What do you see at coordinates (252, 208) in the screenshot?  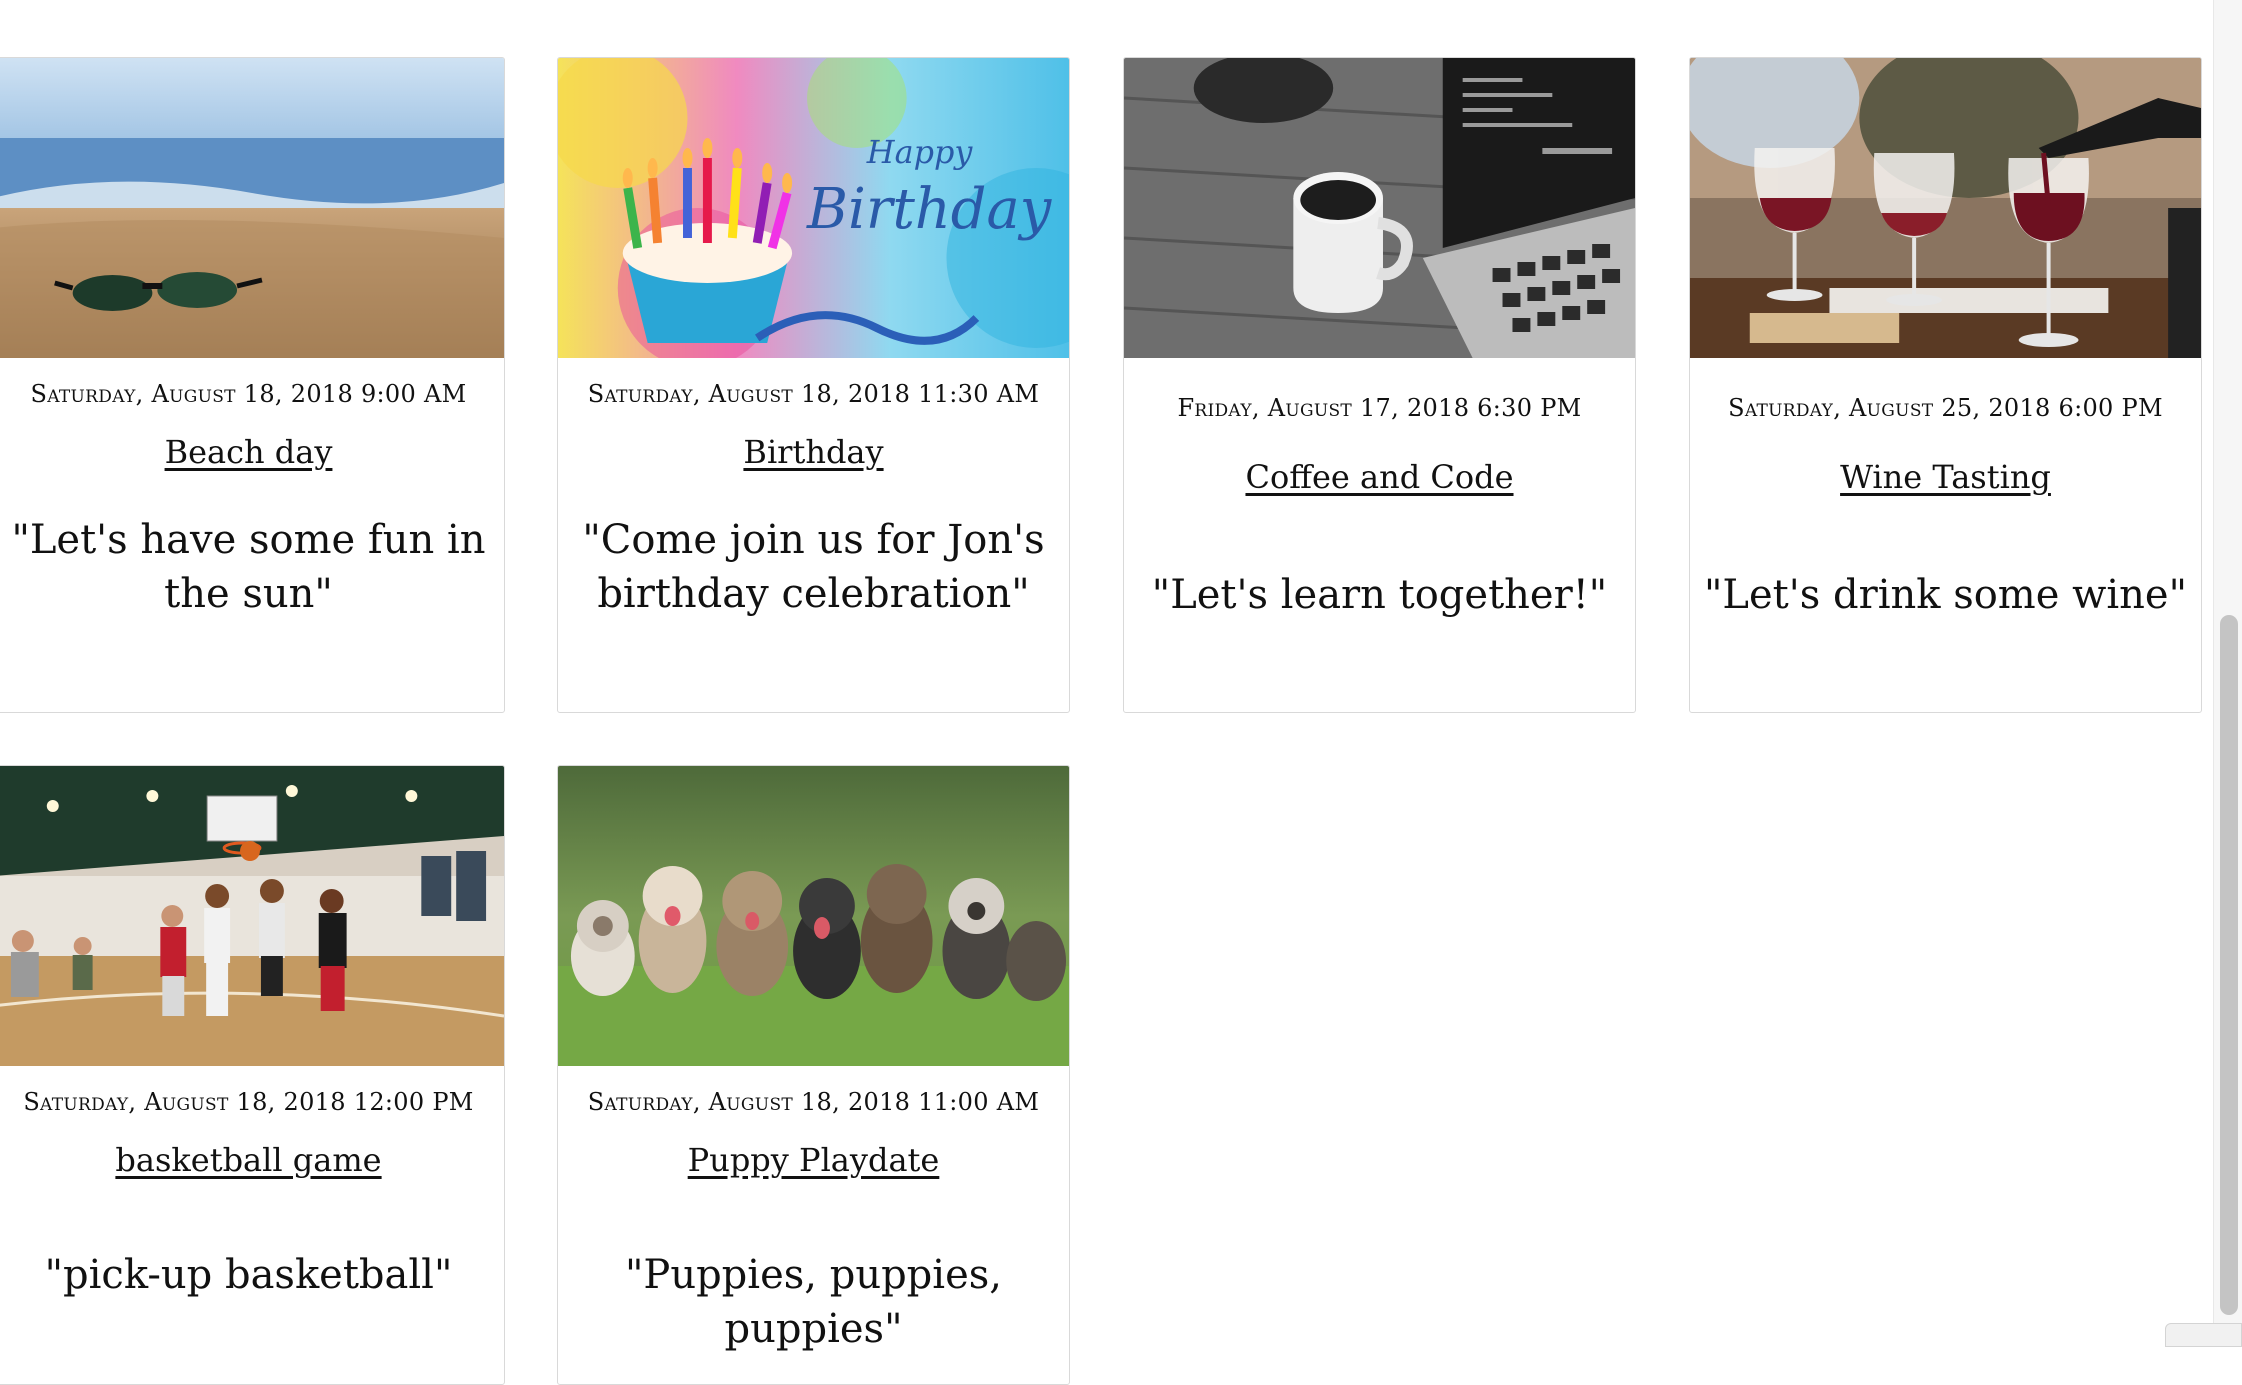 I see `beach-sunglasses-image` at bounding box center [252, 208].